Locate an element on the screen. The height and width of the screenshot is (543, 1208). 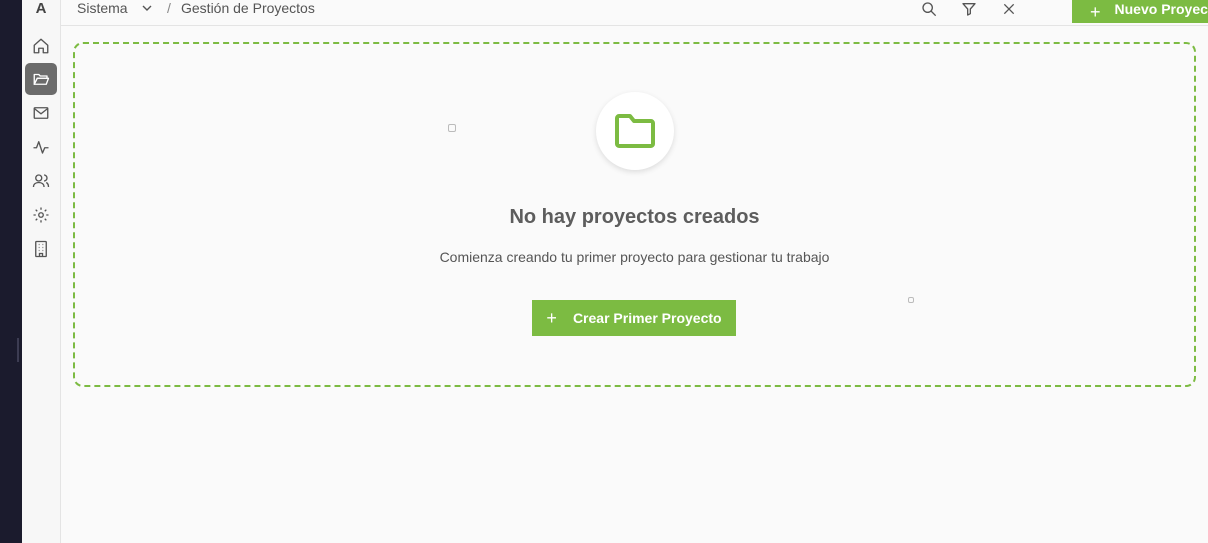
sidebar-item-home is located at coordinates (41, 46).